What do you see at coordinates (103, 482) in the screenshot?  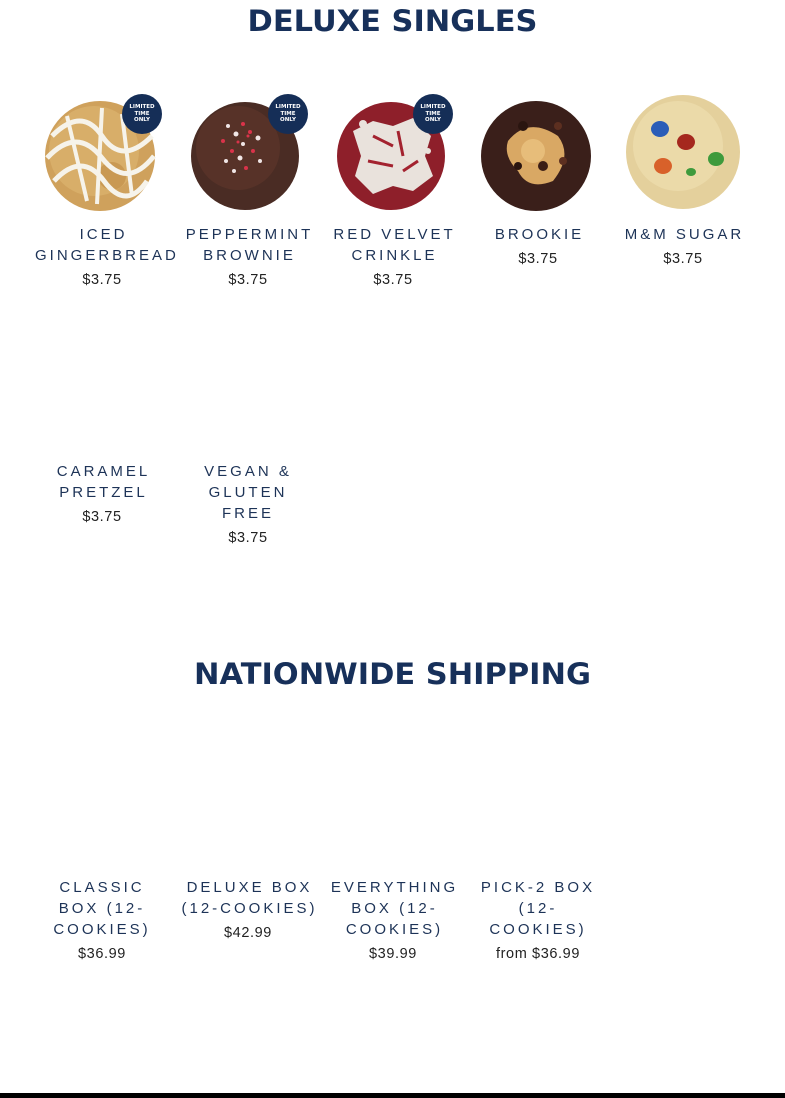 I see `product-name: CARAMEL PRETZEL` at bounding box center [103, 482].